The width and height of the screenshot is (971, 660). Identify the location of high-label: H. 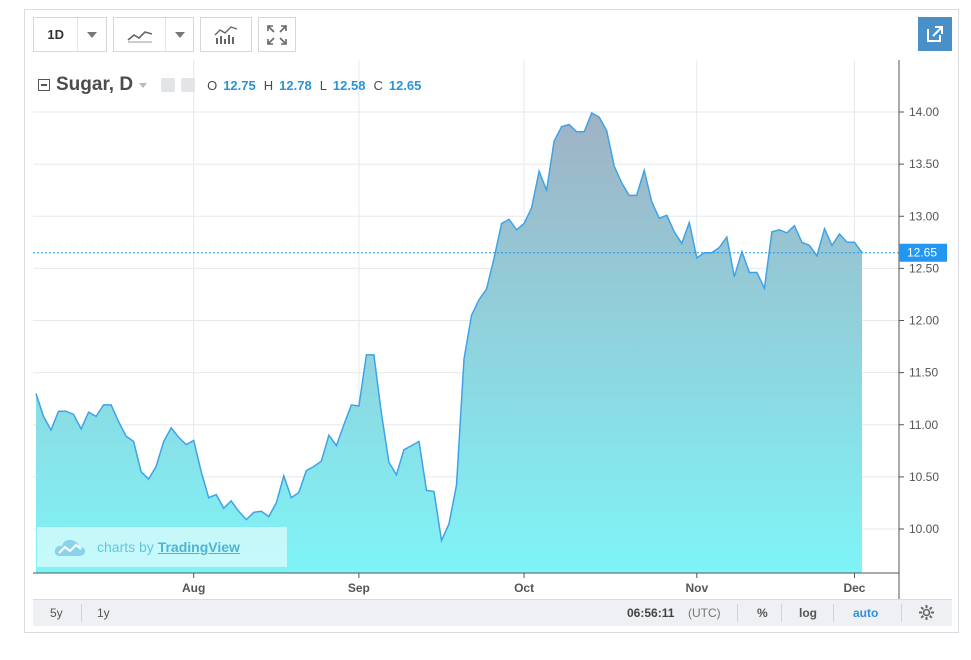
(268, 85).